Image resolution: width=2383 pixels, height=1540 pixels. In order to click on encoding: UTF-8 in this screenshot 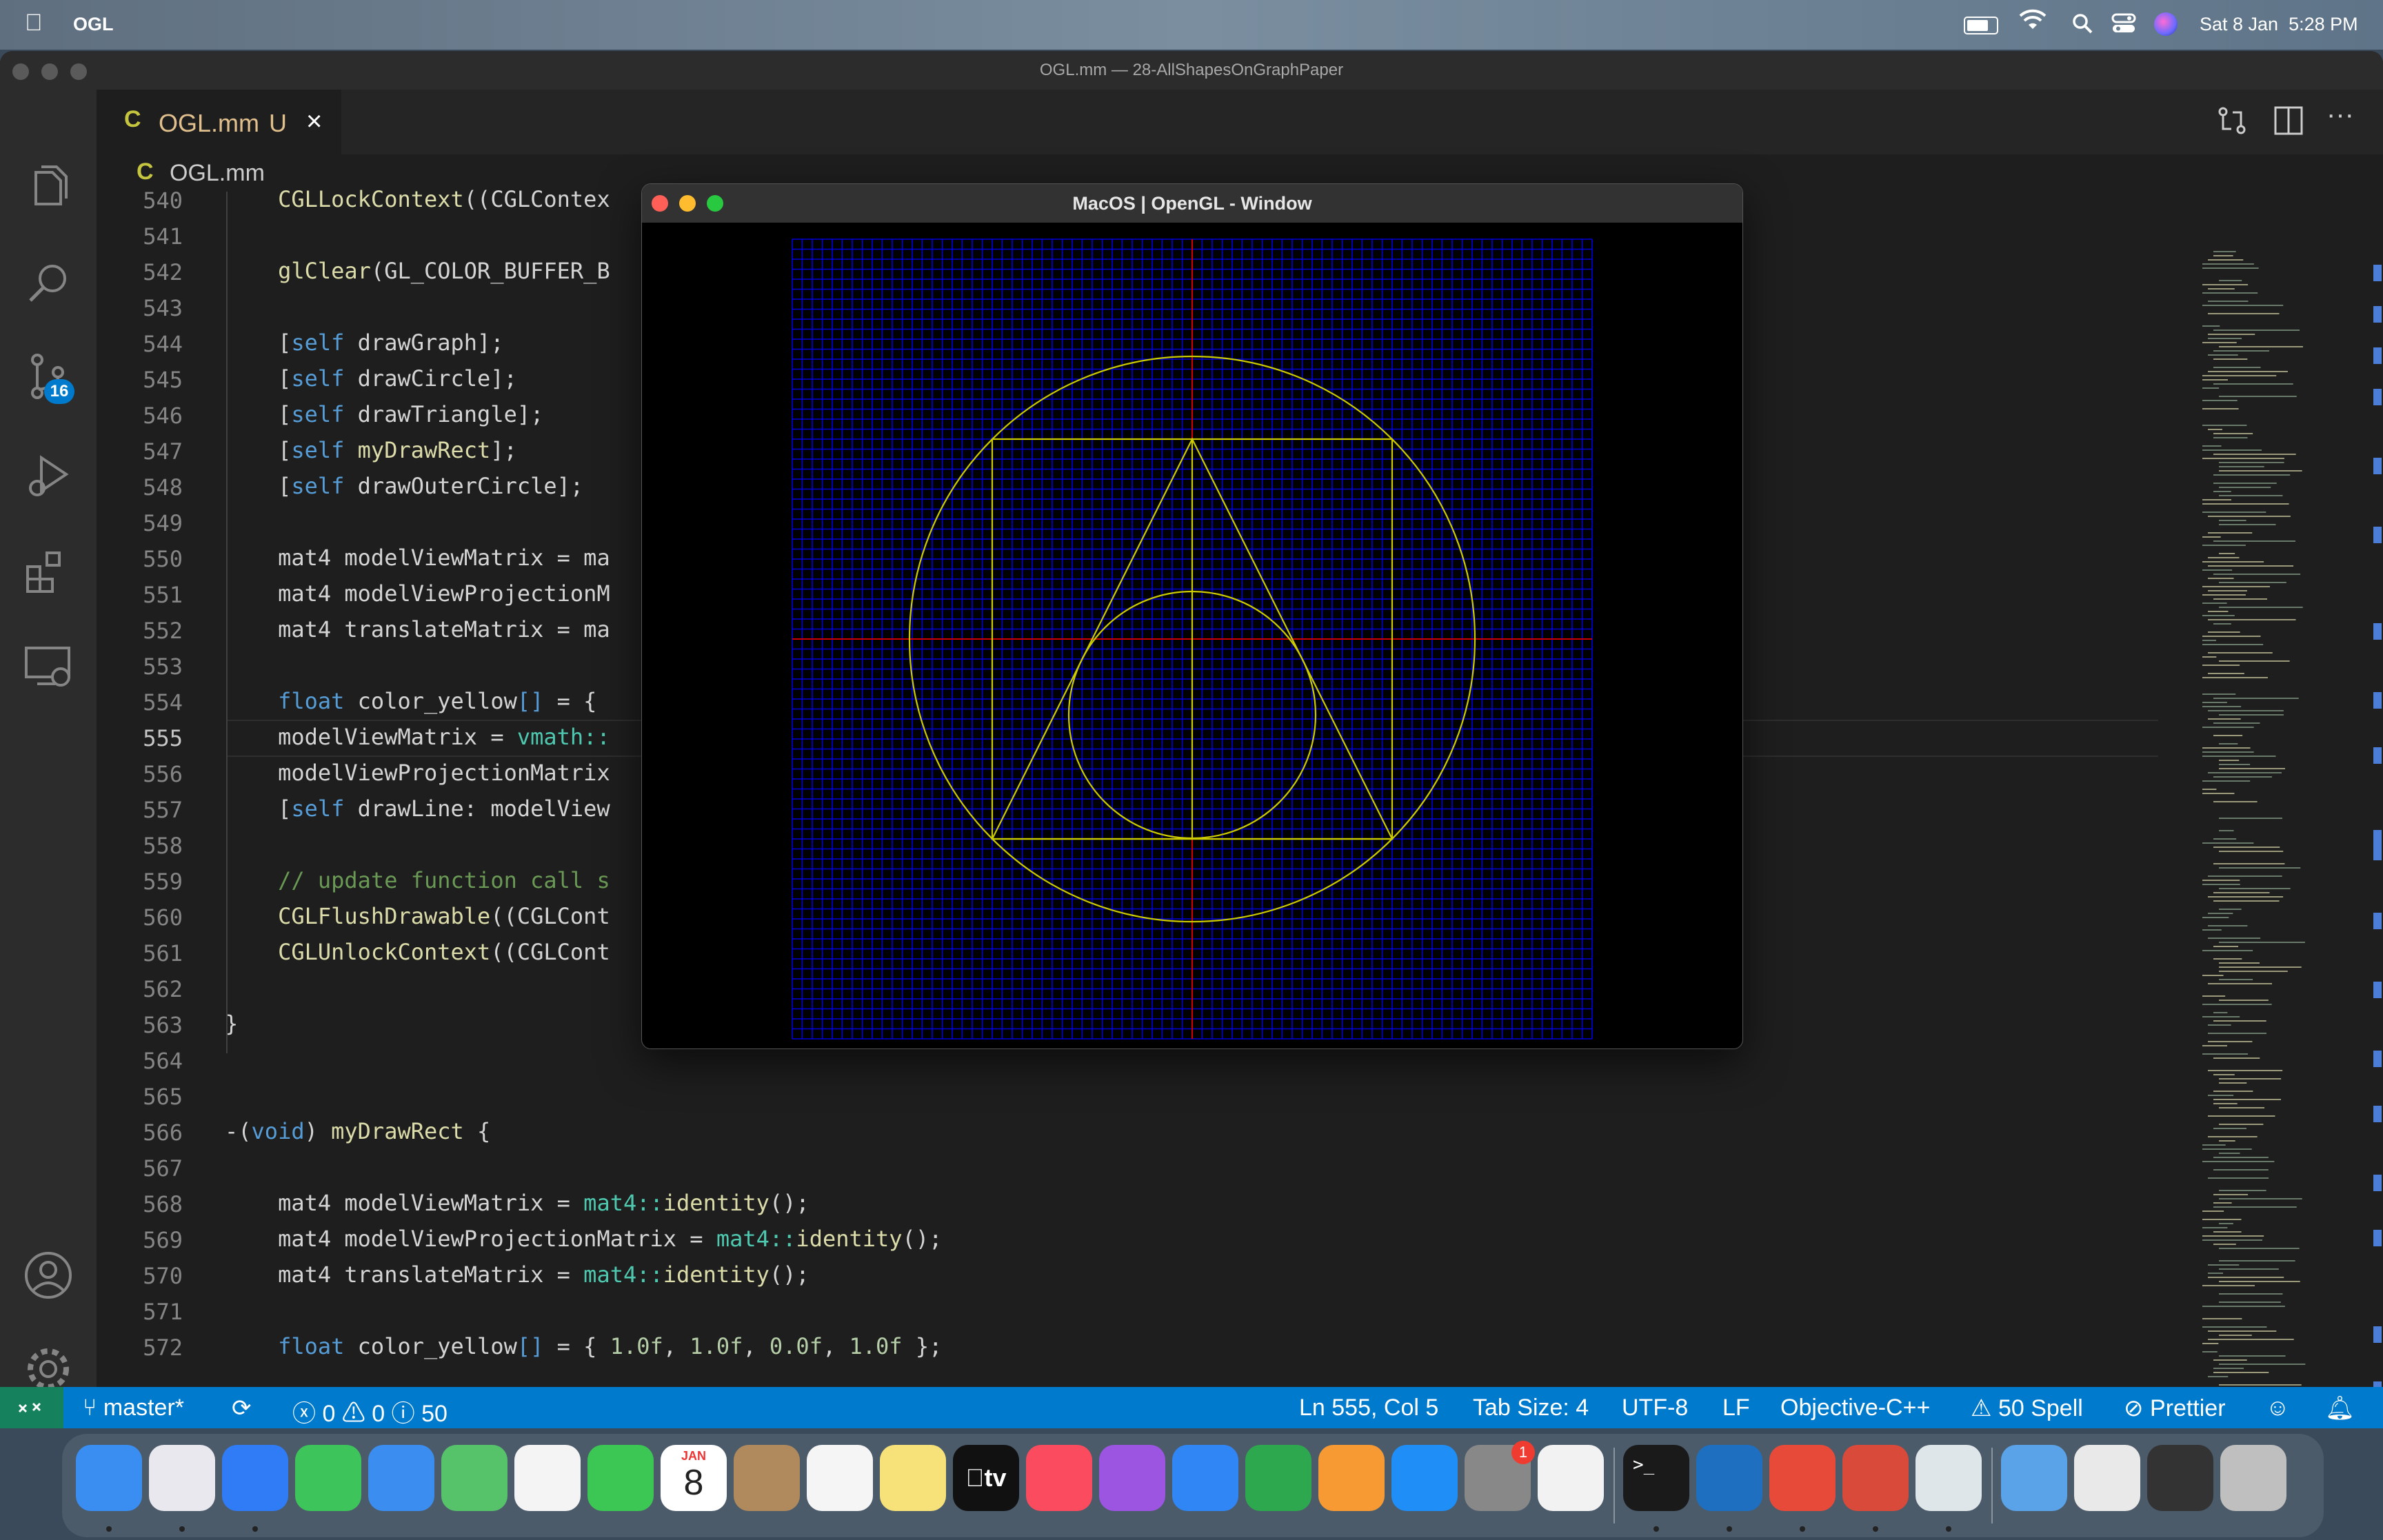, I will do `click(1655, 1408)`.